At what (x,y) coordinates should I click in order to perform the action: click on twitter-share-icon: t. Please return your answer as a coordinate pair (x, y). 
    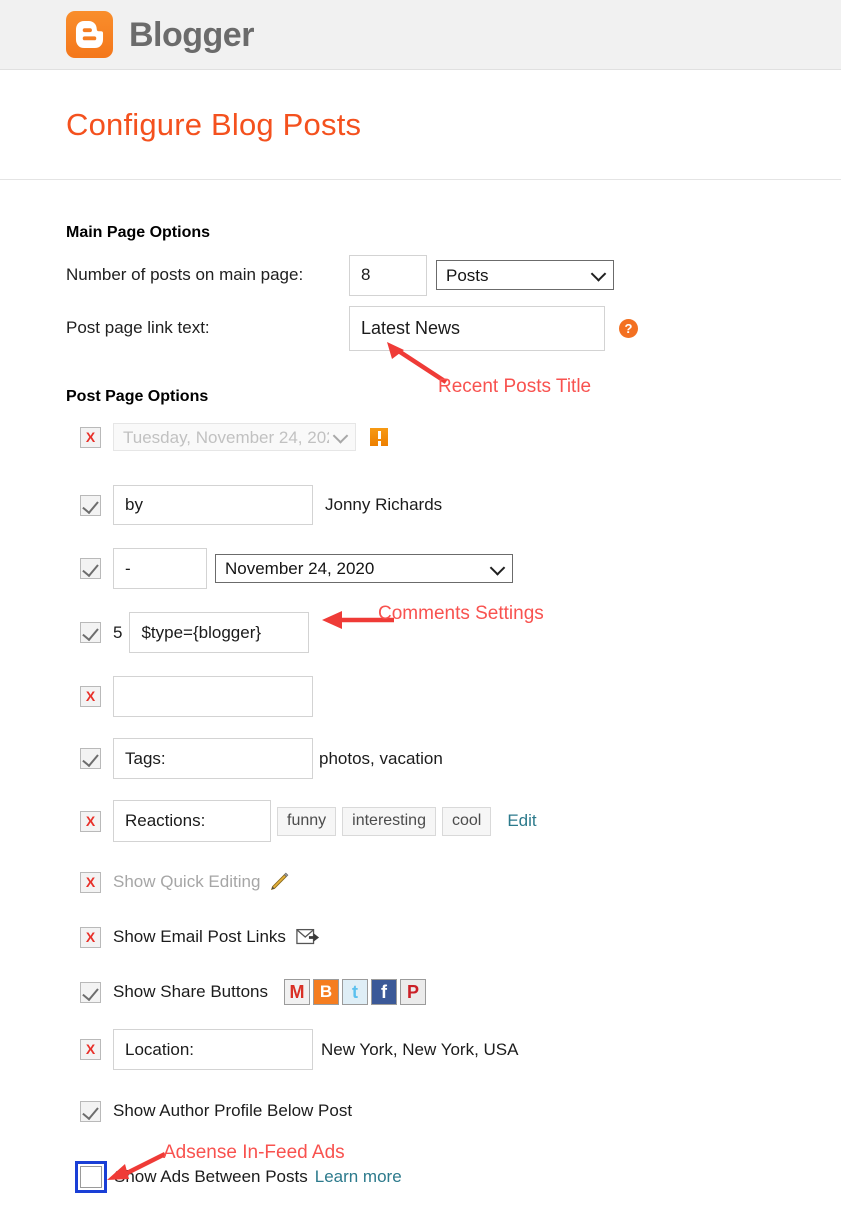
    Looking at the image, I should click on (354, 992).